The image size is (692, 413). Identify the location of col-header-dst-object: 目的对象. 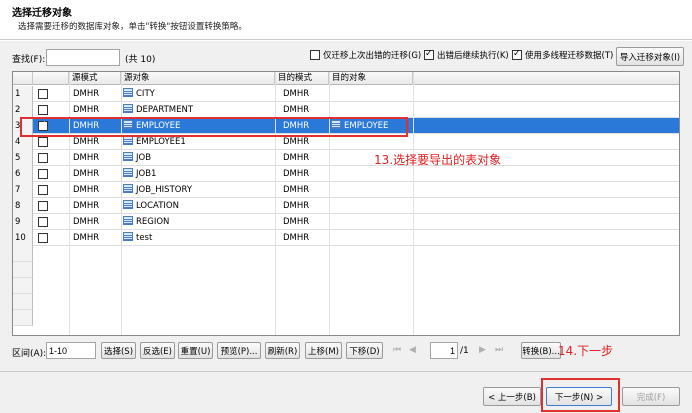
(371, 78).